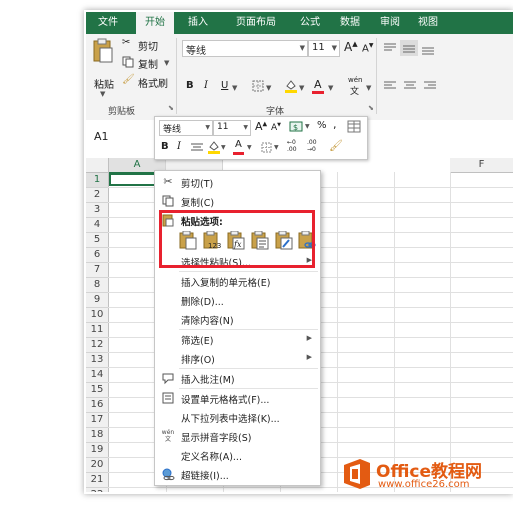  What do you see at coordinates (426, 475) in the screenshot?
I see `watermark: Office教程网 www.office26.com` at bounding box center [426, 475].